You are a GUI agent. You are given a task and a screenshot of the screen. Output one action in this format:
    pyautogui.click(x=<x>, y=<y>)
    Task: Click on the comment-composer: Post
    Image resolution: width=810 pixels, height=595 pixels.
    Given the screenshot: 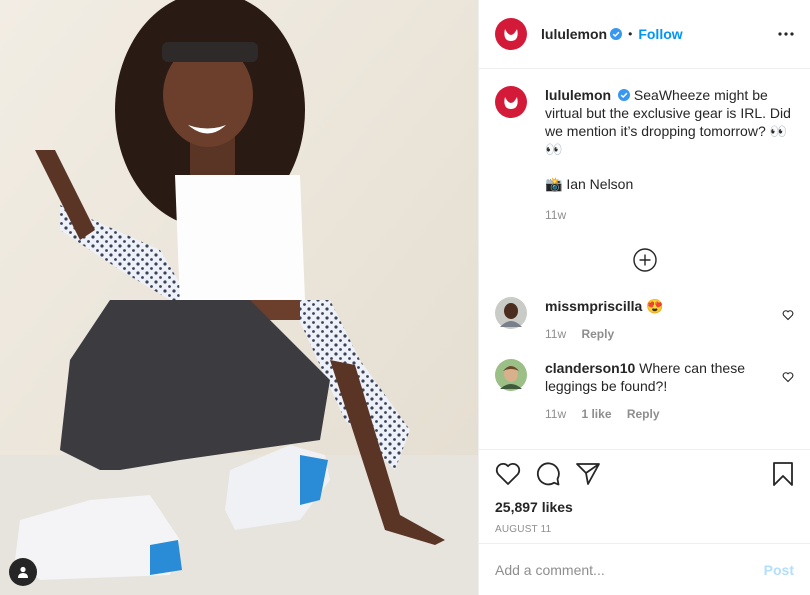 What is the action you would take?
    pyautogui.click(x=644, y=569)
    